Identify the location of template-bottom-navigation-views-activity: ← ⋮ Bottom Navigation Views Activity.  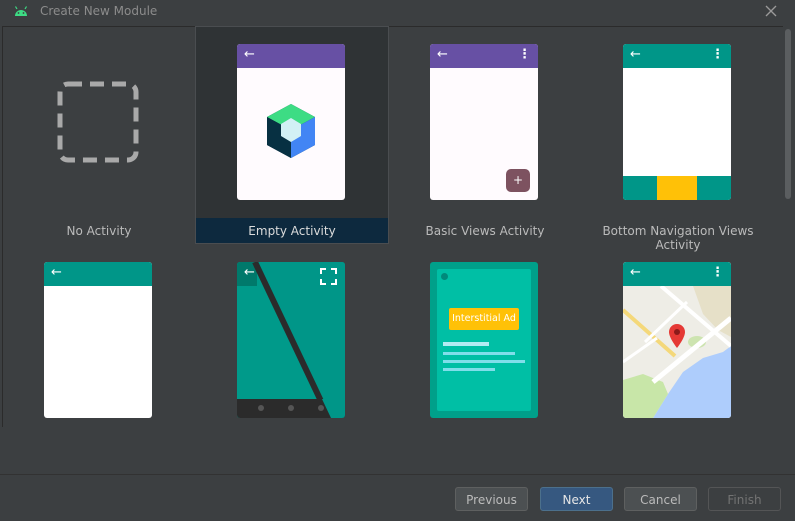
(678, 139).